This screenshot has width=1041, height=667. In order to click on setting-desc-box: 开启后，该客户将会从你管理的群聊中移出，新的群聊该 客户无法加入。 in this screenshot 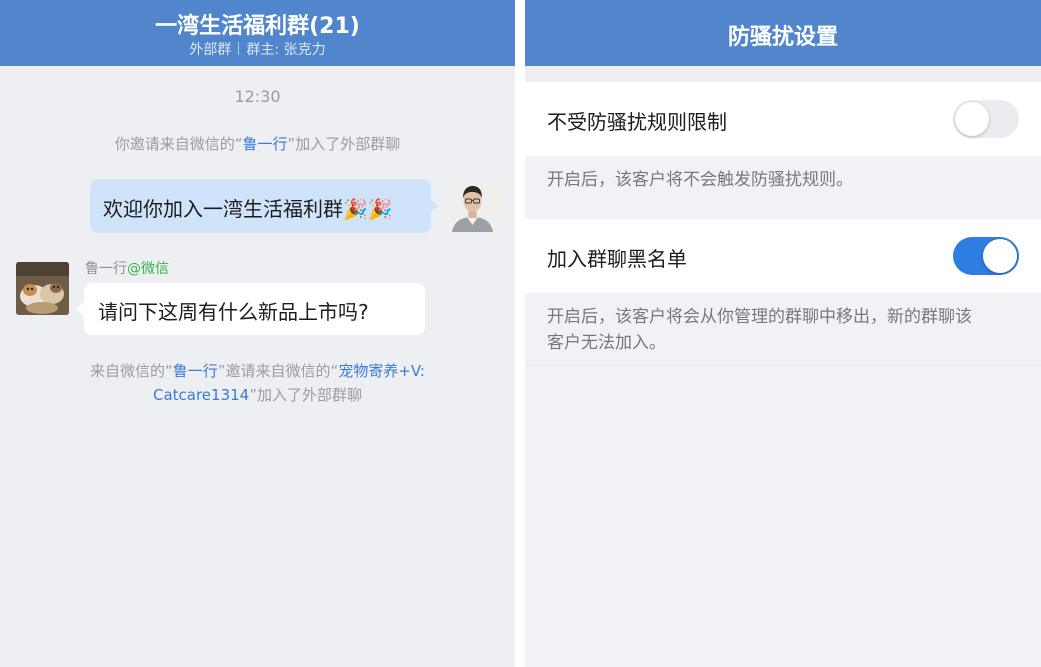, I will do `click(783, 329)`.